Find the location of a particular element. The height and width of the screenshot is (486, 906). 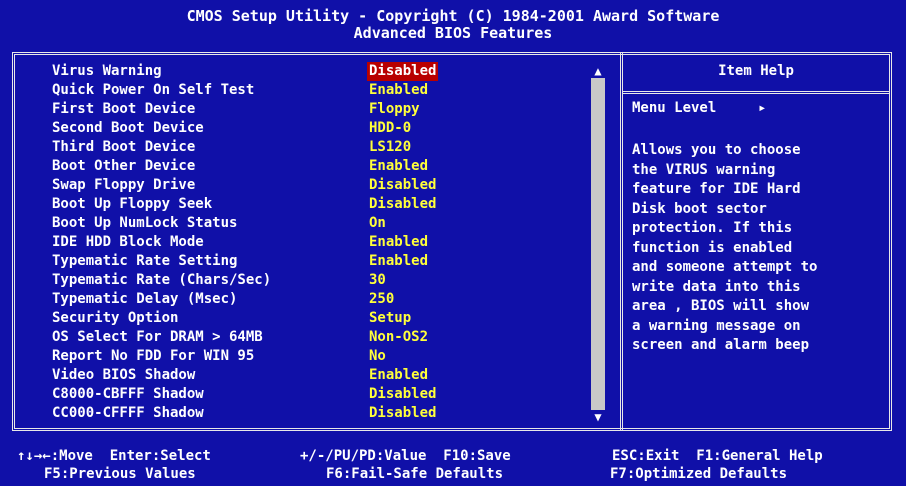

setting-row-typematic-delay: Typematic Delay (Msec) 250 is located at coordinates (322, 299).